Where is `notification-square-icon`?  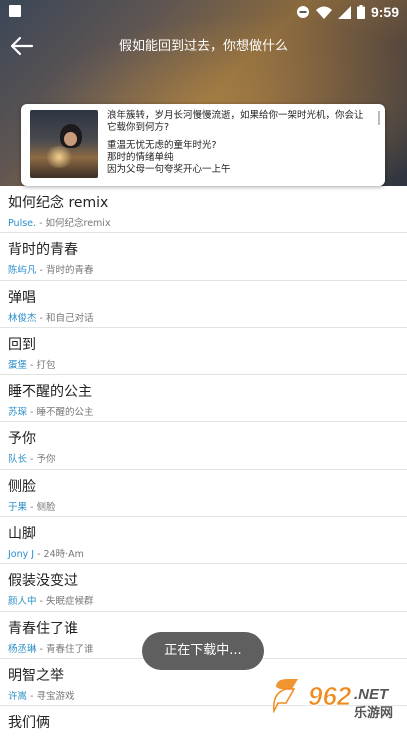 notification-square-icon is located at coordinates (15, 11).